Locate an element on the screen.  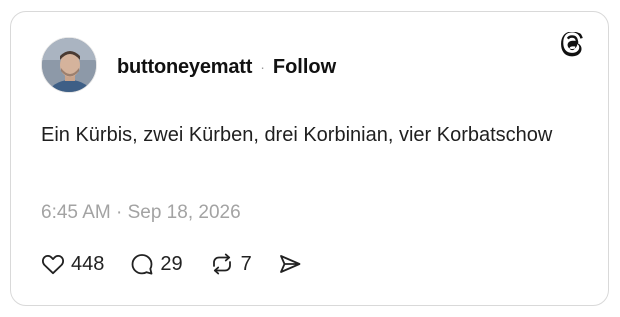
author-row: buttoneyematt · Follow is located at coordinates (226, 67).